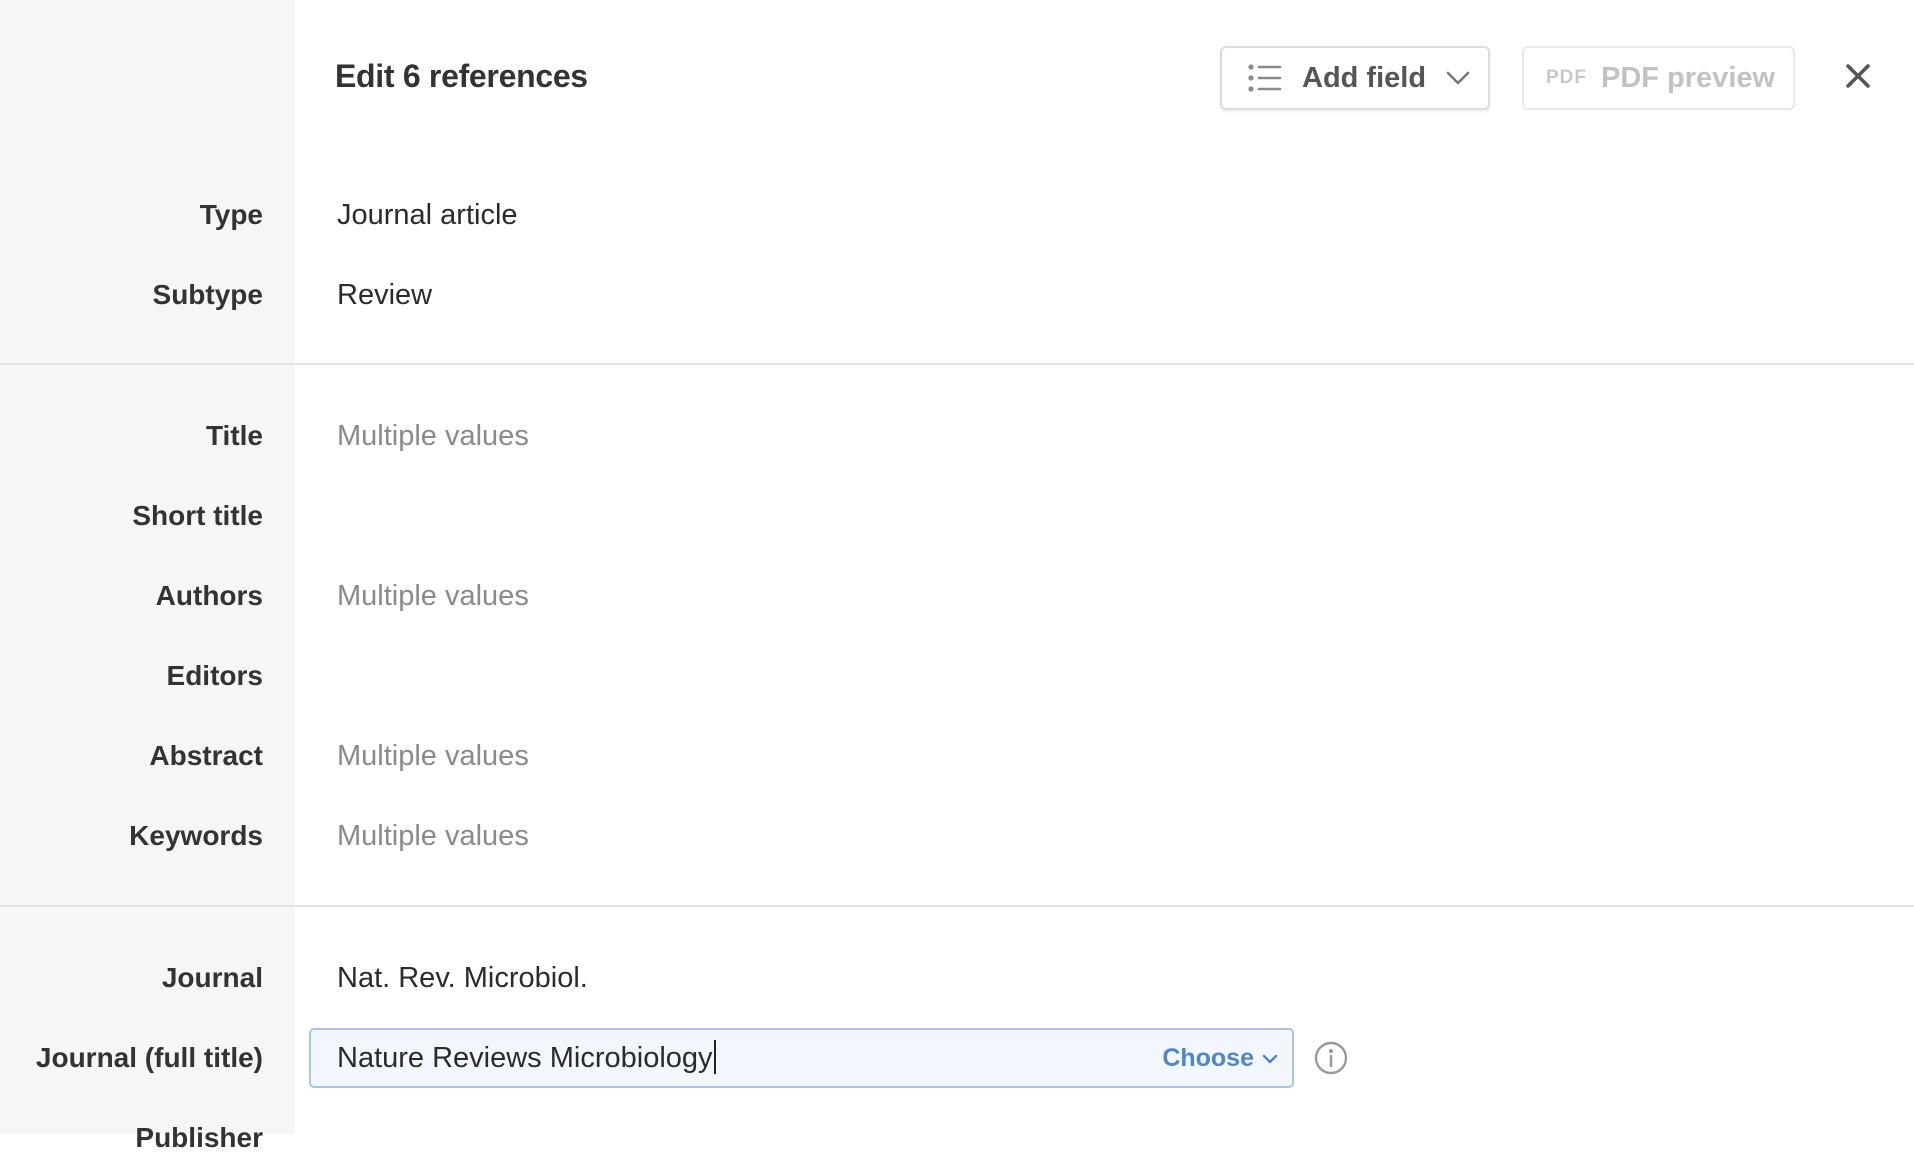 This screenshot has width=1914, height=1158. Describe the element at coordinates (206, 755) in the screenshot. I see `field-label-abstract: Abstract` at that location.